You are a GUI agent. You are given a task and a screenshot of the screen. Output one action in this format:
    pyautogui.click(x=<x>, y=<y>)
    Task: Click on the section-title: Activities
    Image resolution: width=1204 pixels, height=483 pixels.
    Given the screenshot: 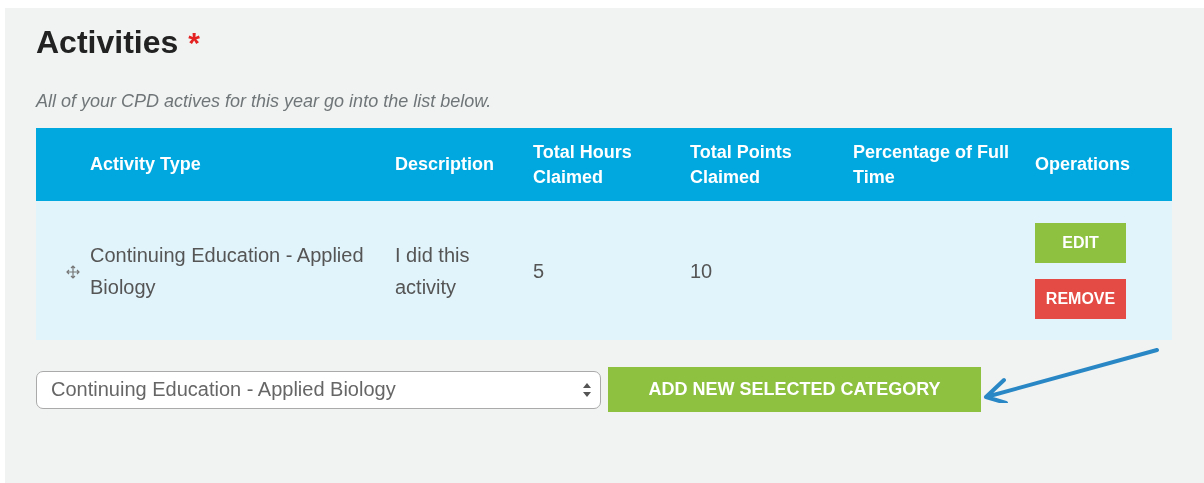 What is the action you would take?
    pyautogui.click(x=107, y=42)
    